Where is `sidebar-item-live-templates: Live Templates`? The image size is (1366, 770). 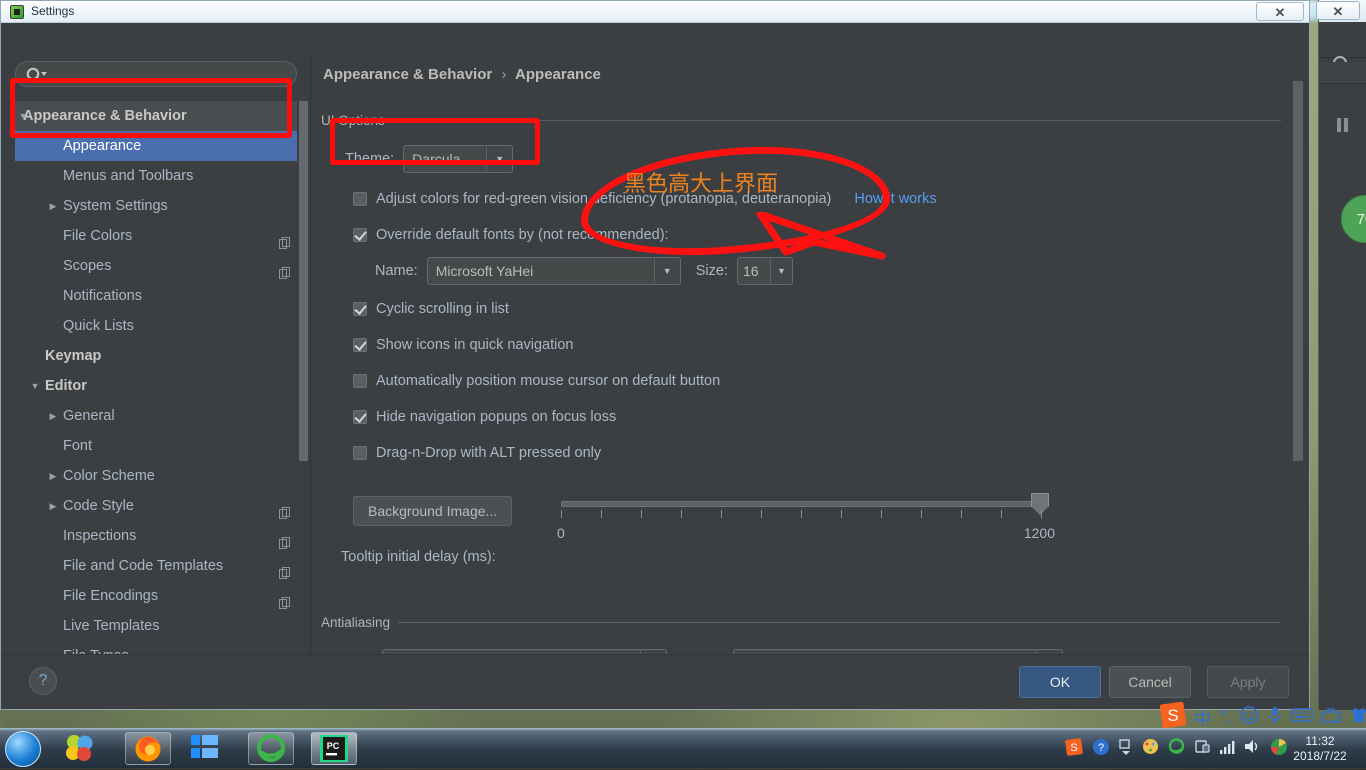 sidebar-item-live-templates: Live Templates is located at coordinates (156, 626).